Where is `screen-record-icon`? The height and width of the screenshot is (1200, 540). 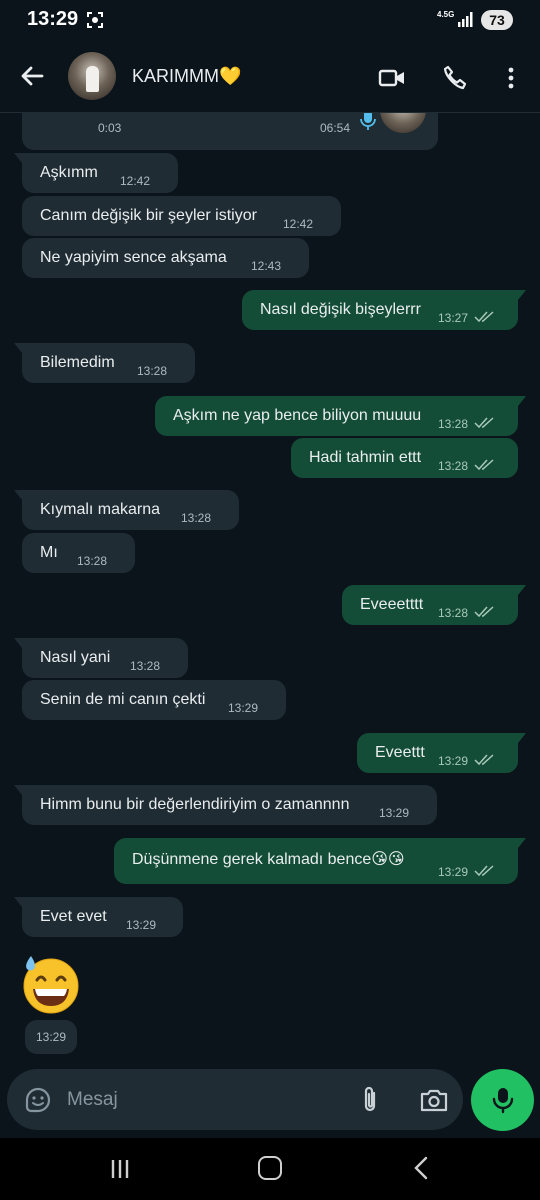
screen-record-icon is located at coordinates (95, 20).